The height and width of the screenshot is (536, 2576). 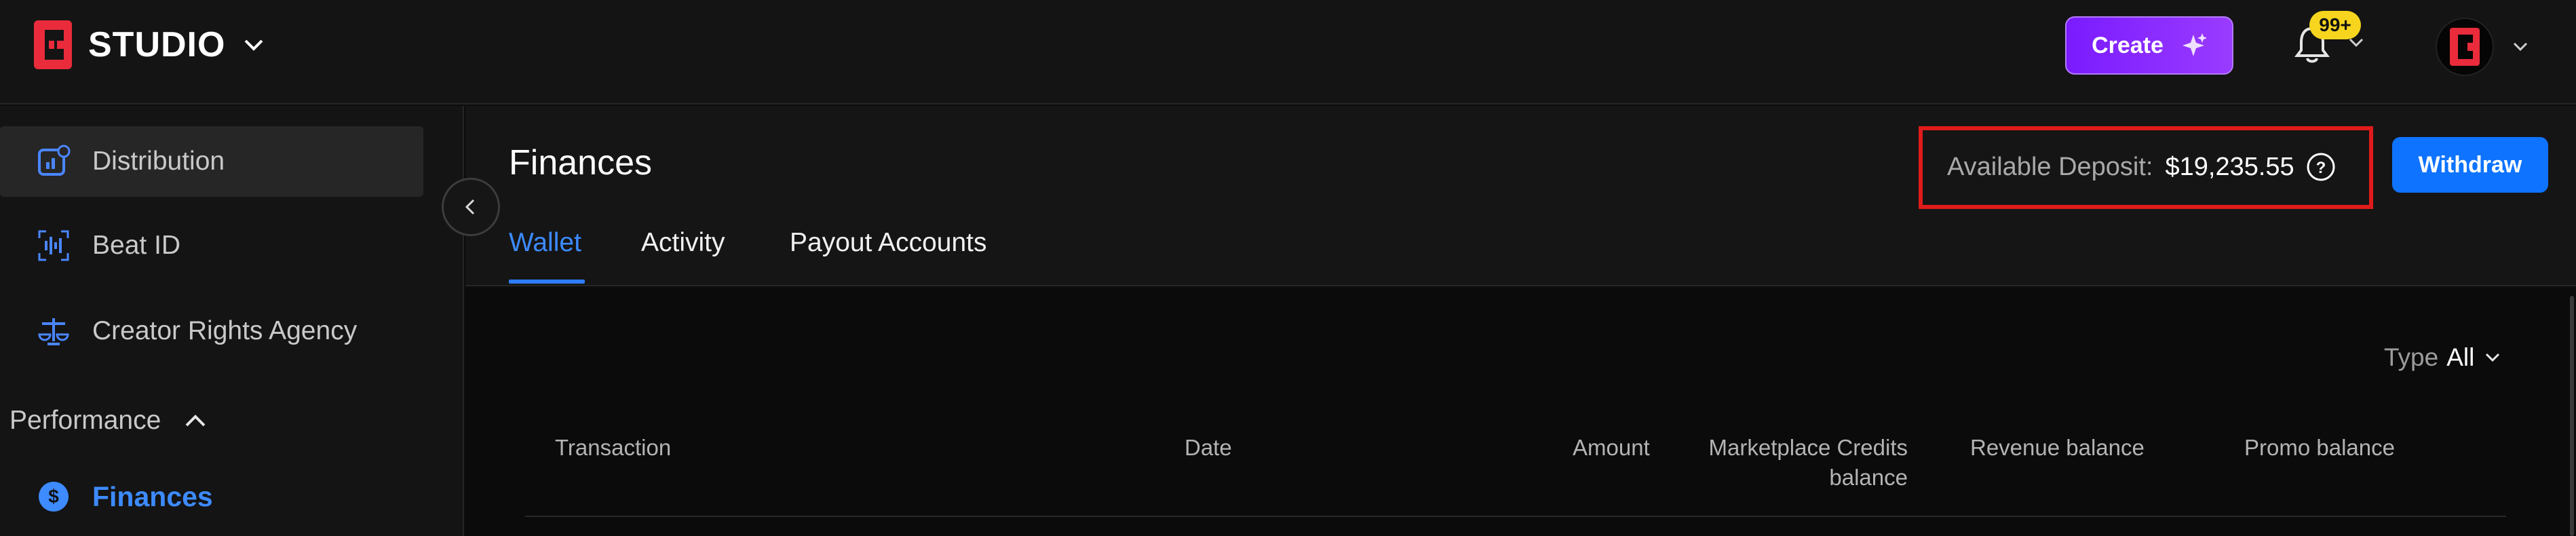 I want to click on distribution-icon, so click(x=54, y=160).